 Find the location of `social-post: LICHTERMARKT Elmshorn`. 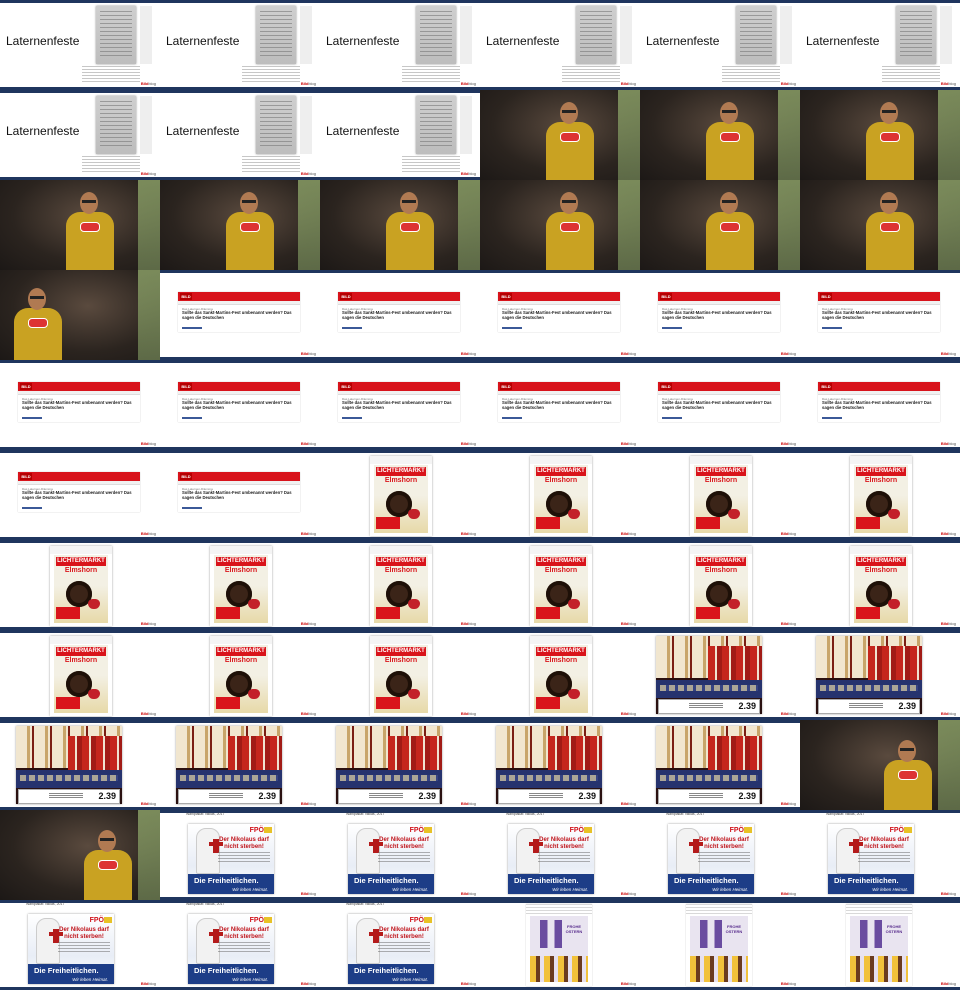

social-post: LICHTERMARKT Elmshorn is located at coordinates (561, 586).